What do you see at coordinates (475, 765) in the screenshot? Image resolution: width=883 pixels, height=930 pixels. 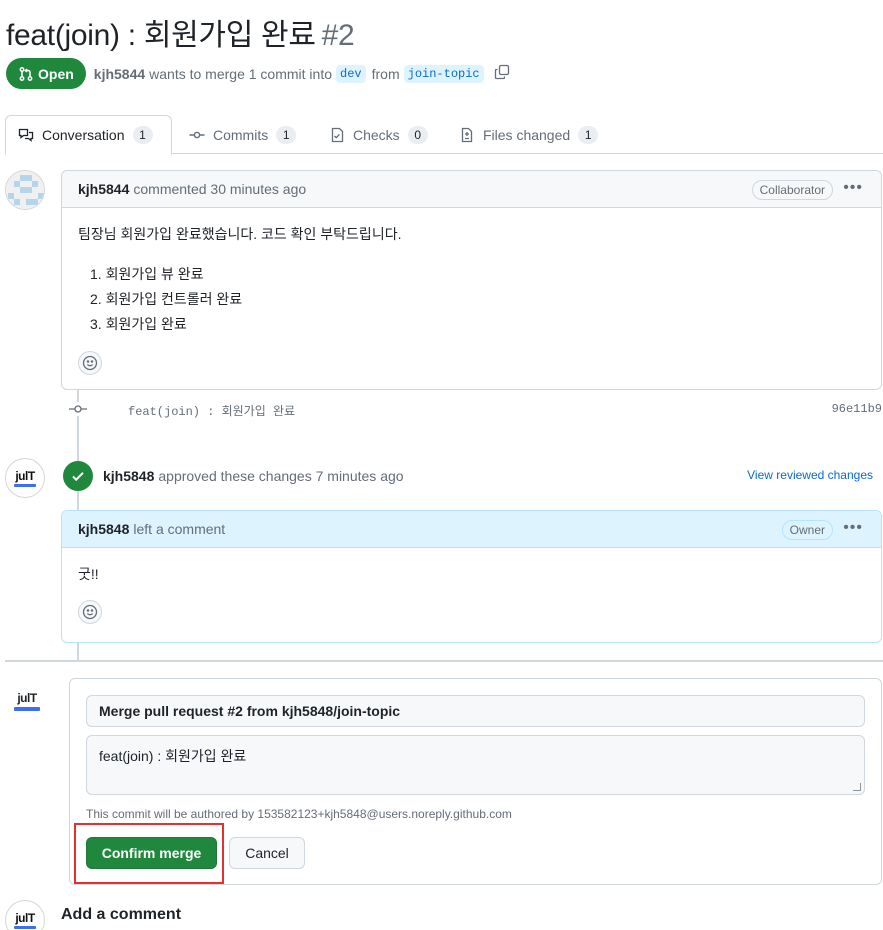 I see `merge-message-textarea: feat(join) : 회원가입 완료` at bounding box center [475, 765].